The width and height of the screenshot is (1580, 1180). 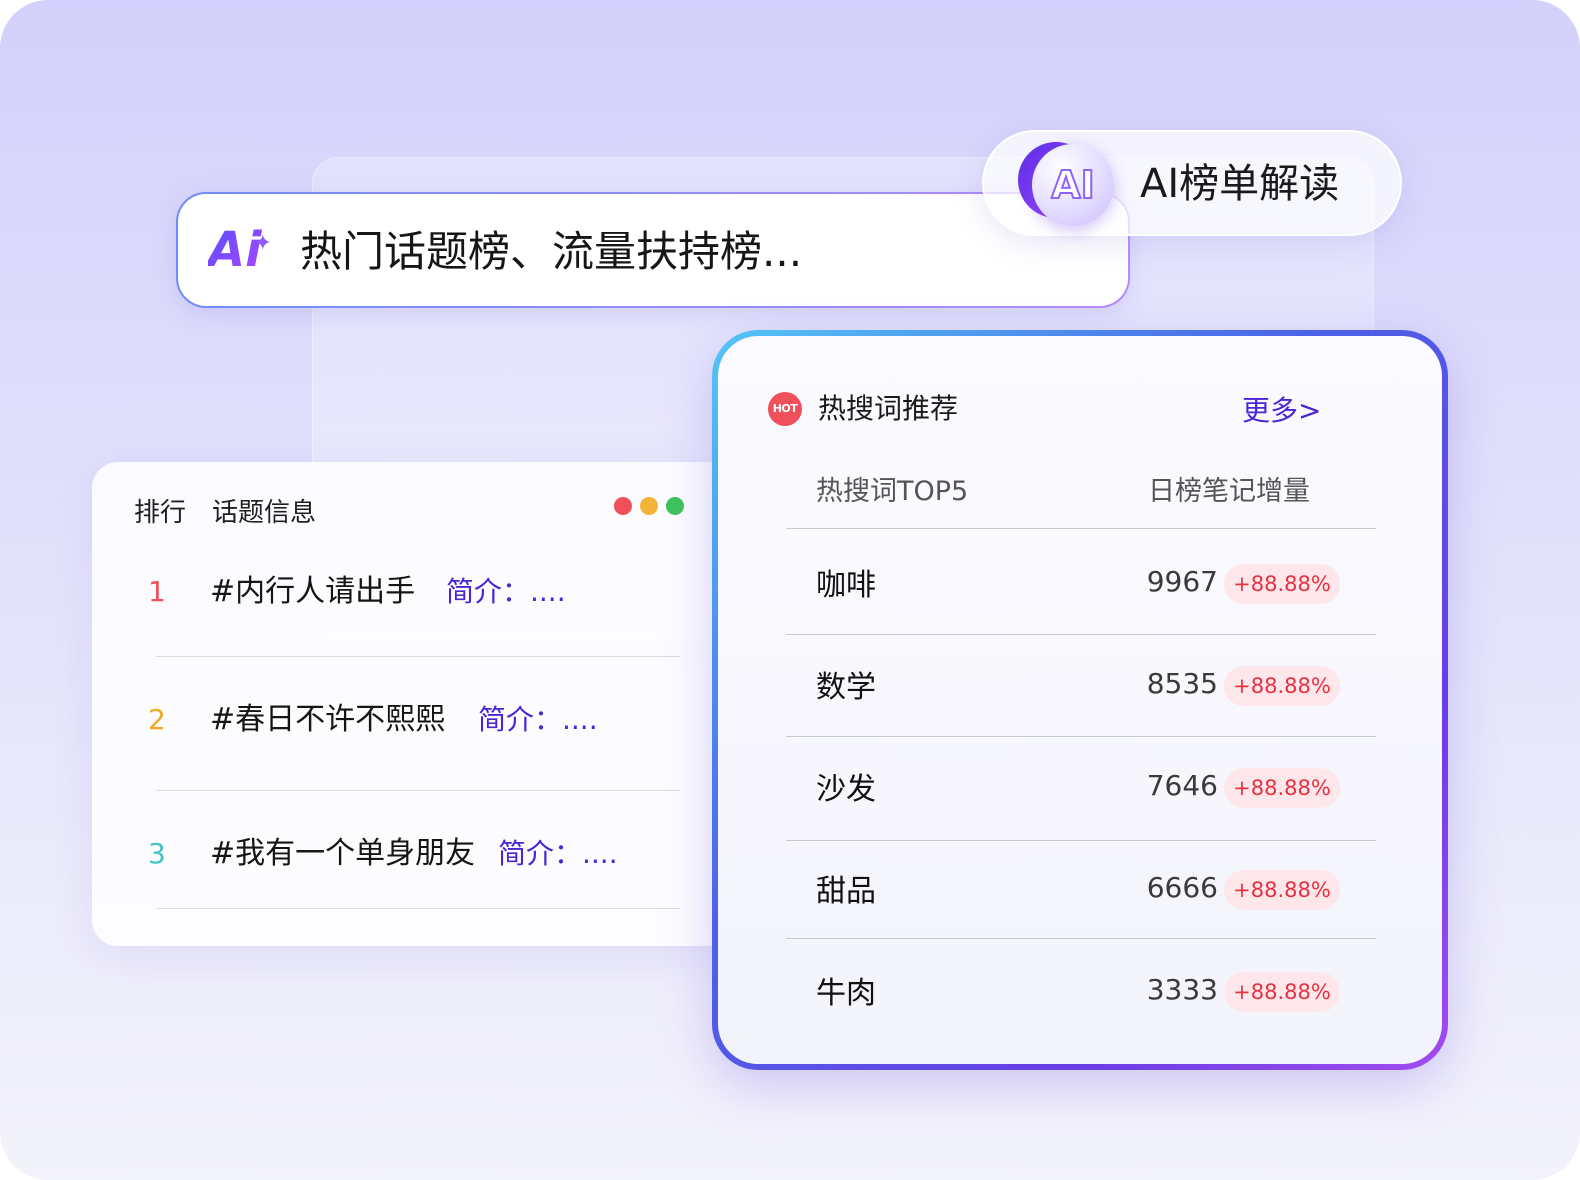 I want to click on note-count: 8535, so click(x=1182, y=683).